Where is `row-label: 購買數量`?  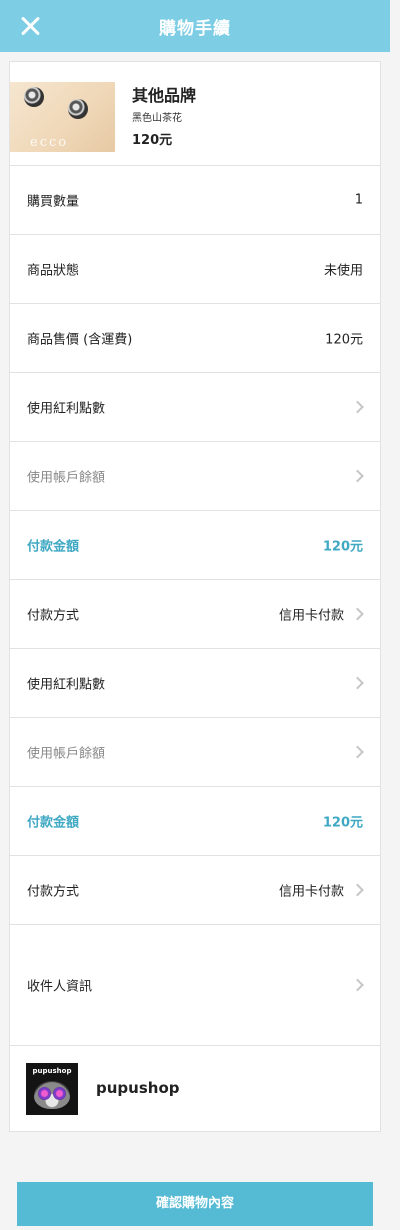 row-label: 購買數量 is located at coordinates (53, 202).